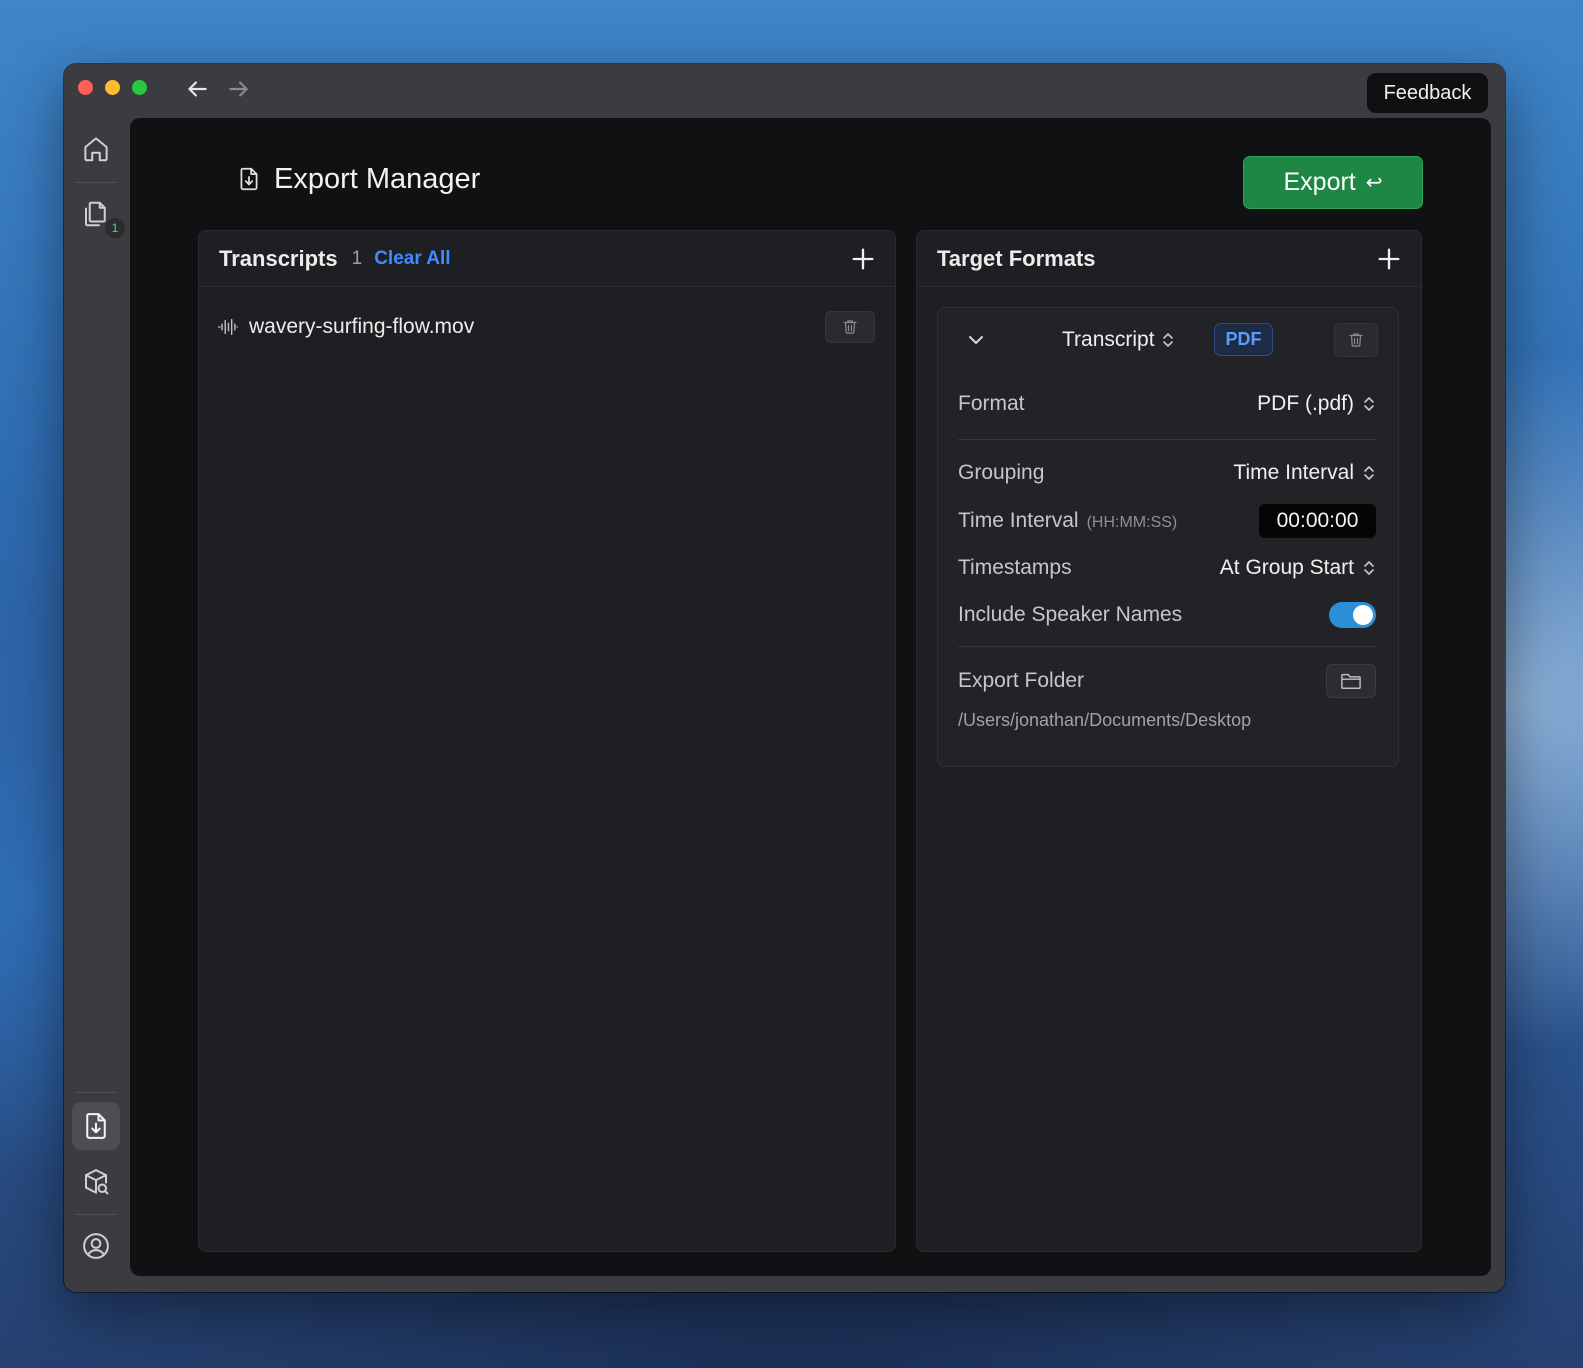 This screenshot has width=1583, height=1368. What do you see at coordinates (139, 87) in the screenshot?
I see `zoom-window-button` at bounding box center [139, 87].